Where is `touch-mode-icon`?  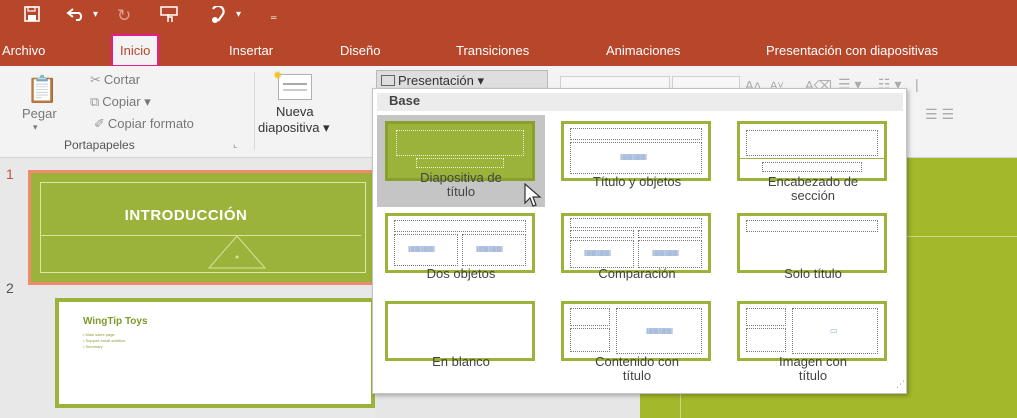 touch-mode-icon is located at coordinates (169, 17).